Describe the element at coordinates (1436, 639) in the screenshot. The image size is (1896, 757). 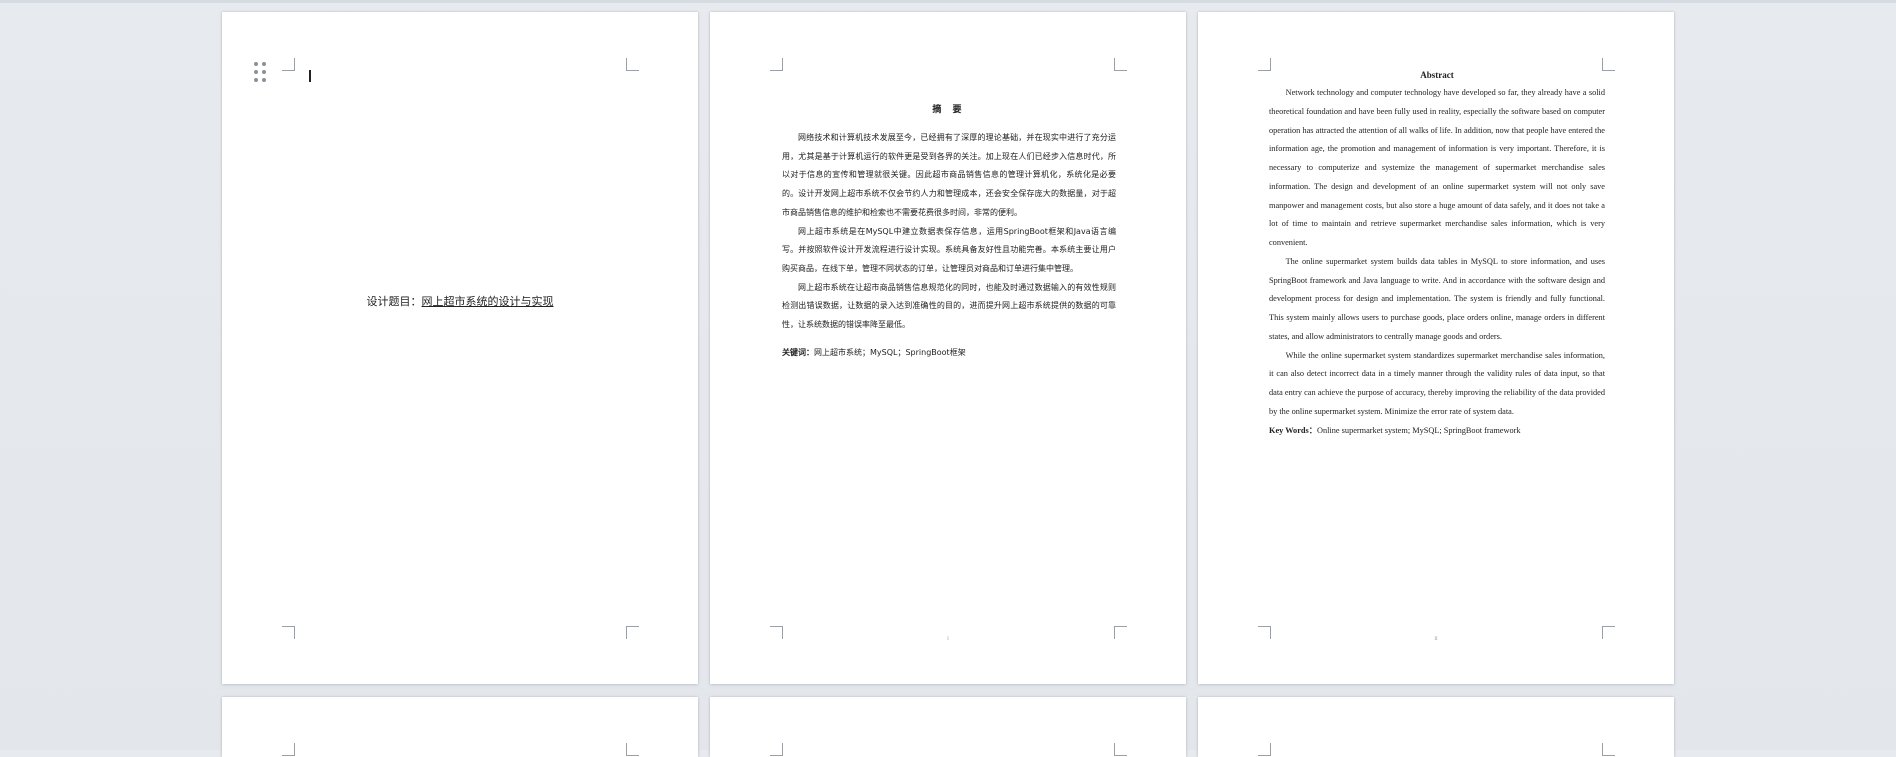
I see `page-number: II` at that location.